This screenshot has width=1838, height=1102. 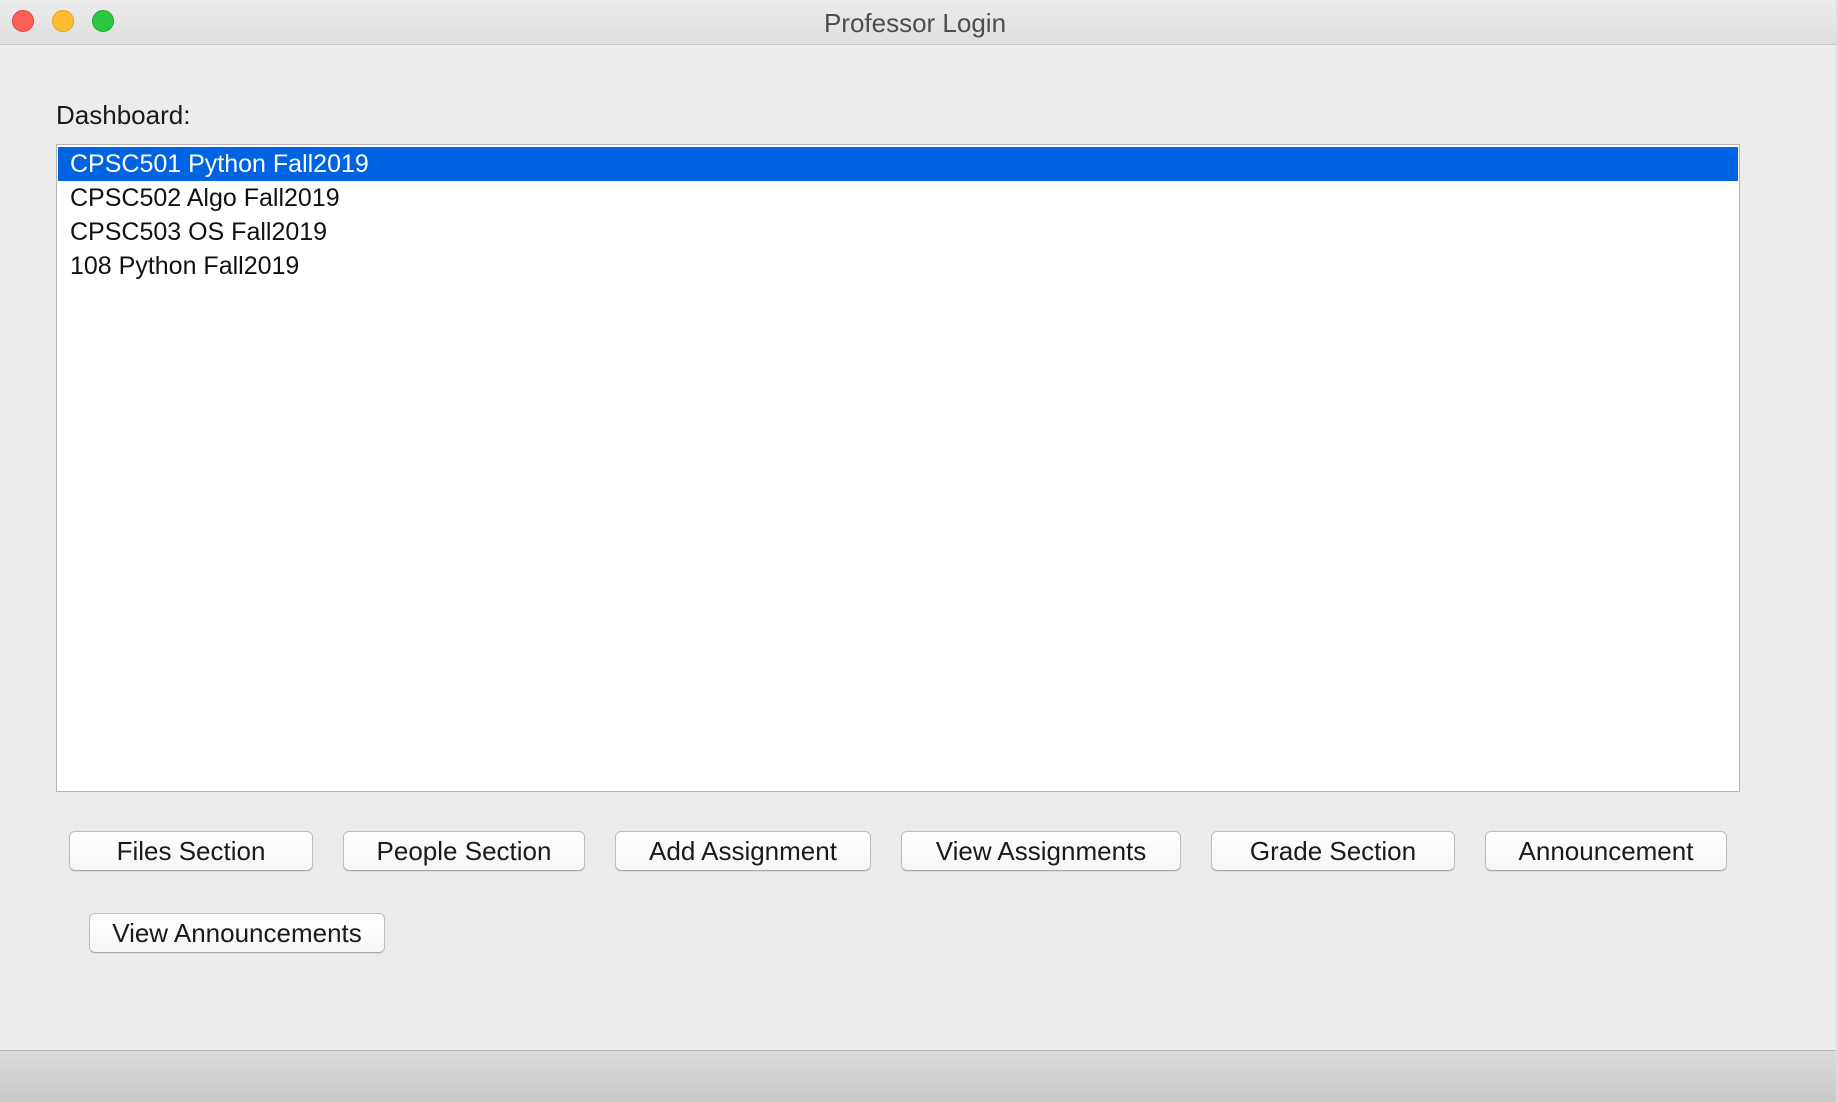 What do you see at coordinates (743, 851) in the screenshot?
I see `add-assignment-button: Add Assignment` at bounding box center [743, 851].